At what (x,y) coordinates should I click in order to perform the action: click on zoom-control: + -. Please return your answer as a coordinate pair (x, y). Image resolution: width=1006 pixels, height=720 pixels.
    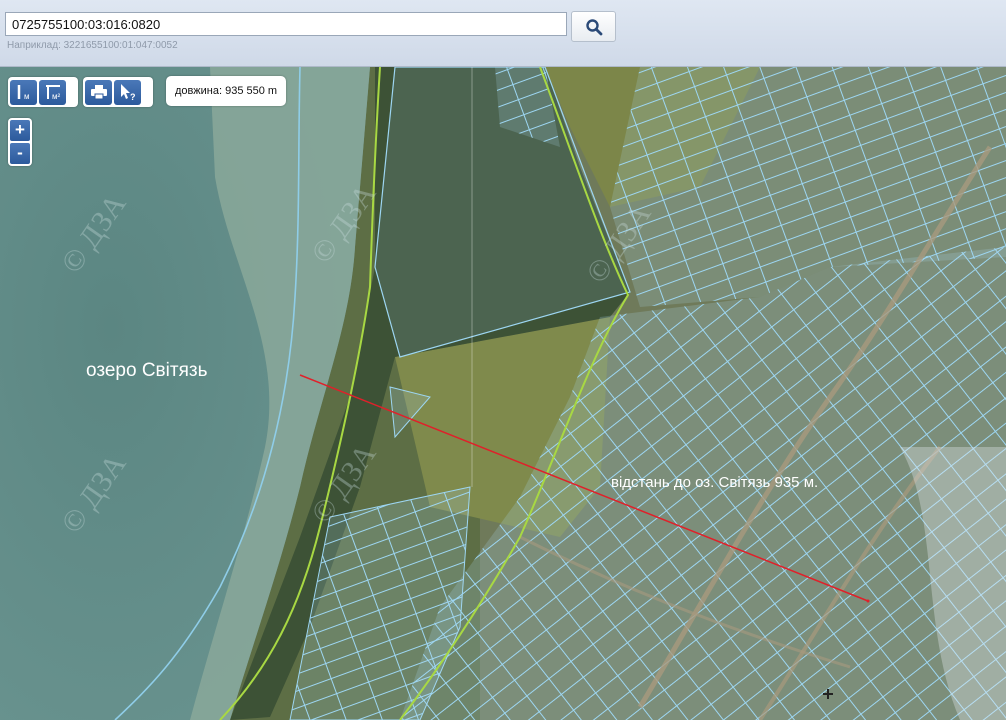
    Looking at the image, I should click on (20, 142).